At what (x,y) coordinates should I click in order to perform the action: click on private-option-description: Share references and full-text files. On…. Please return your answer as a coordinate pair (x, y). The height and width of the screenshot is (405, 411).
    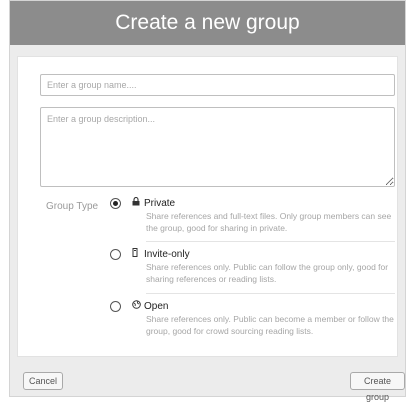
    Looking at the image, I should click on (269, 222).